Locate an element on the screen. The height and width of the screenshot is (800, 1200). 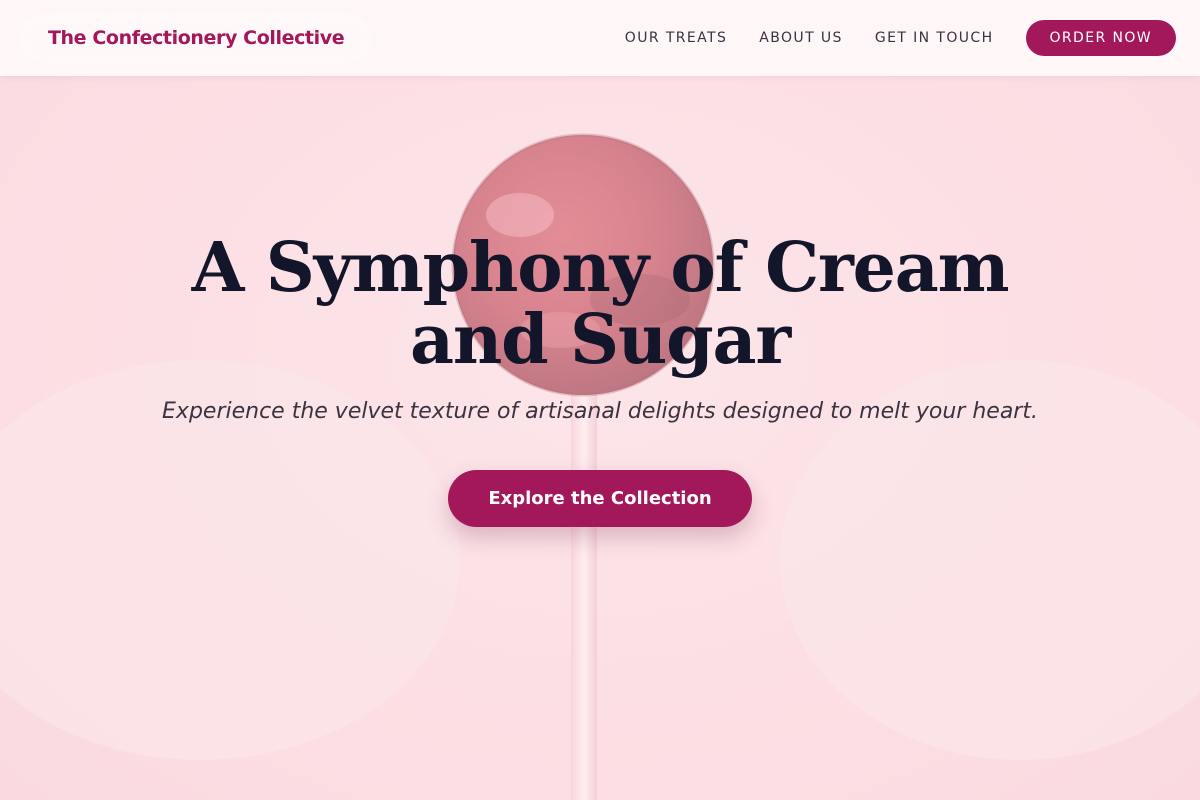
nav-link-our-treats: OUR TREATS is located at coordinates (676, 38).